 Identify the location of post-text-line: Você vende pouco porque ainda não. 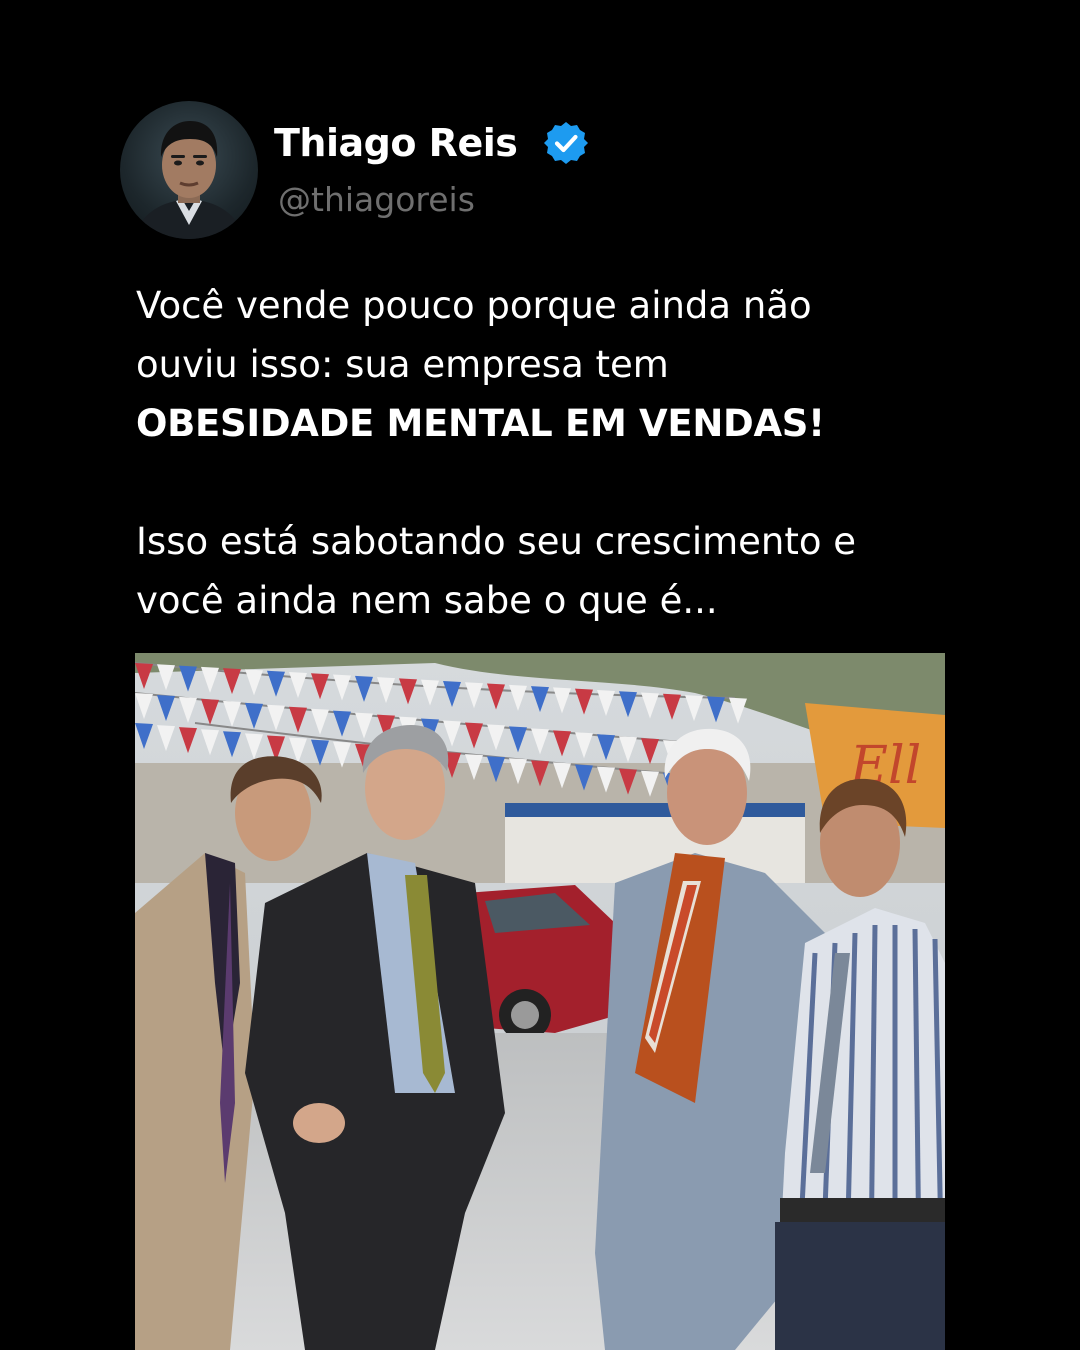
(474, 305).